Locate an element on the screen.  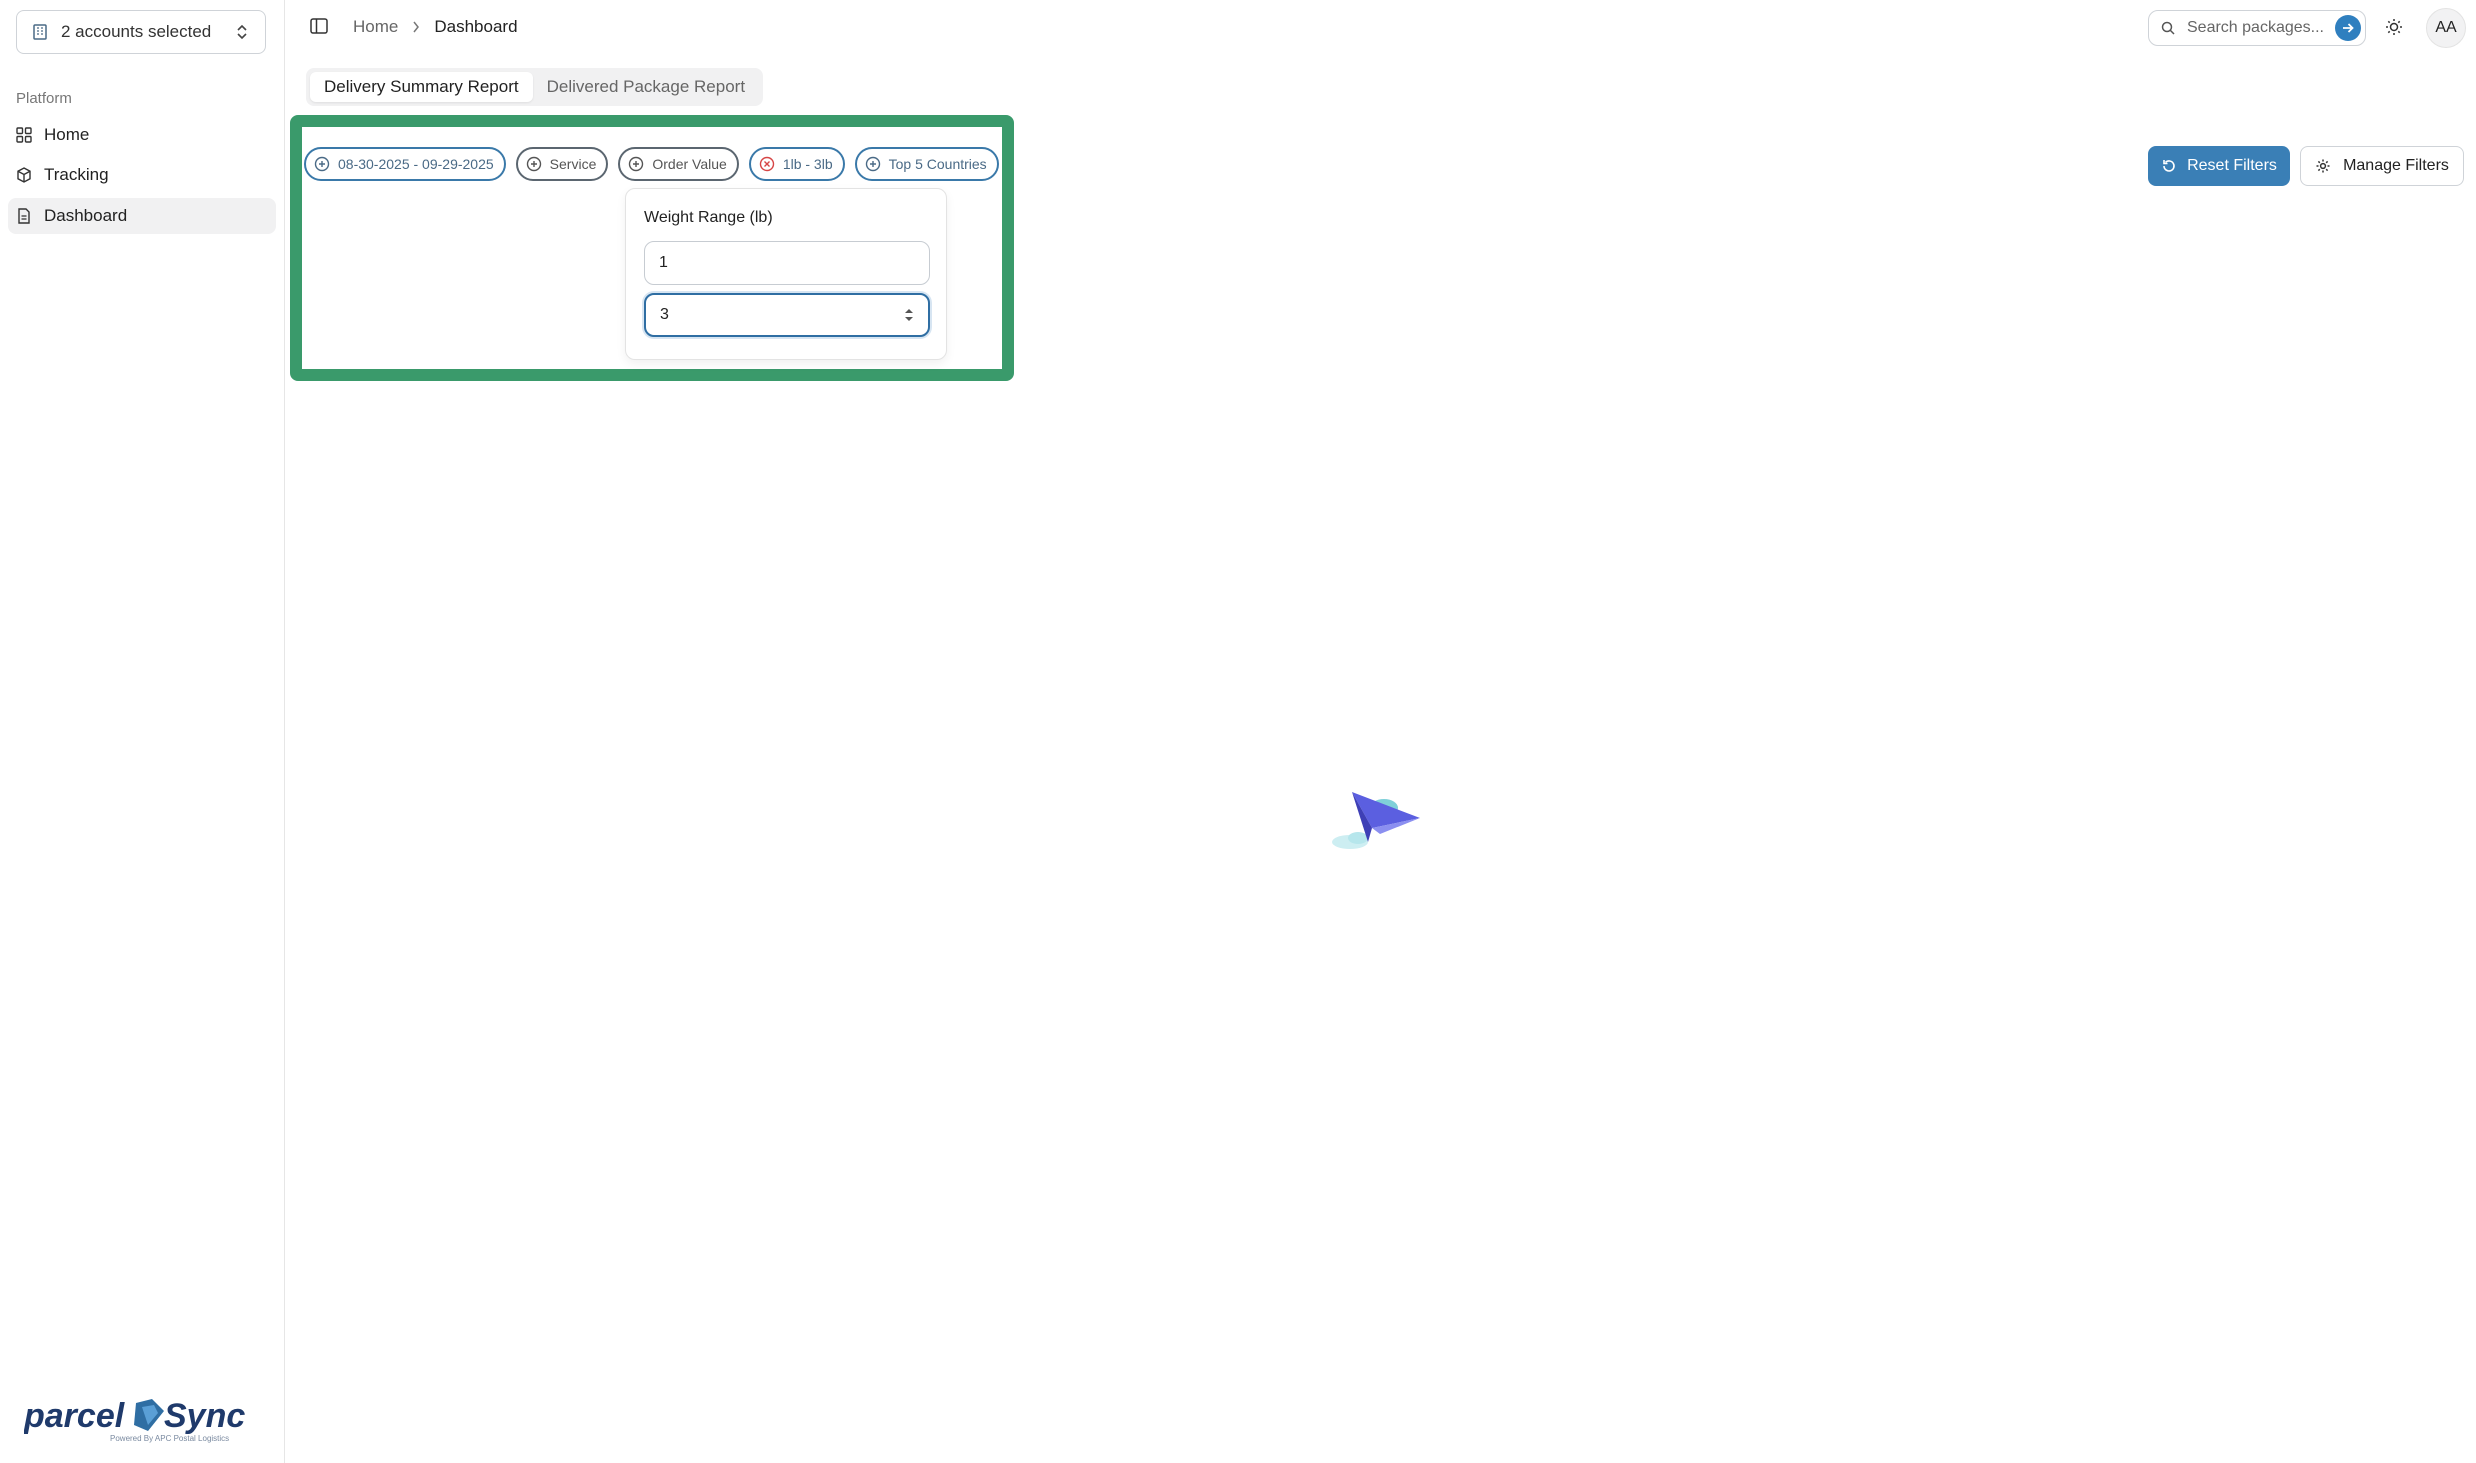
avatar: AA is located at coordinates (2446, 28).